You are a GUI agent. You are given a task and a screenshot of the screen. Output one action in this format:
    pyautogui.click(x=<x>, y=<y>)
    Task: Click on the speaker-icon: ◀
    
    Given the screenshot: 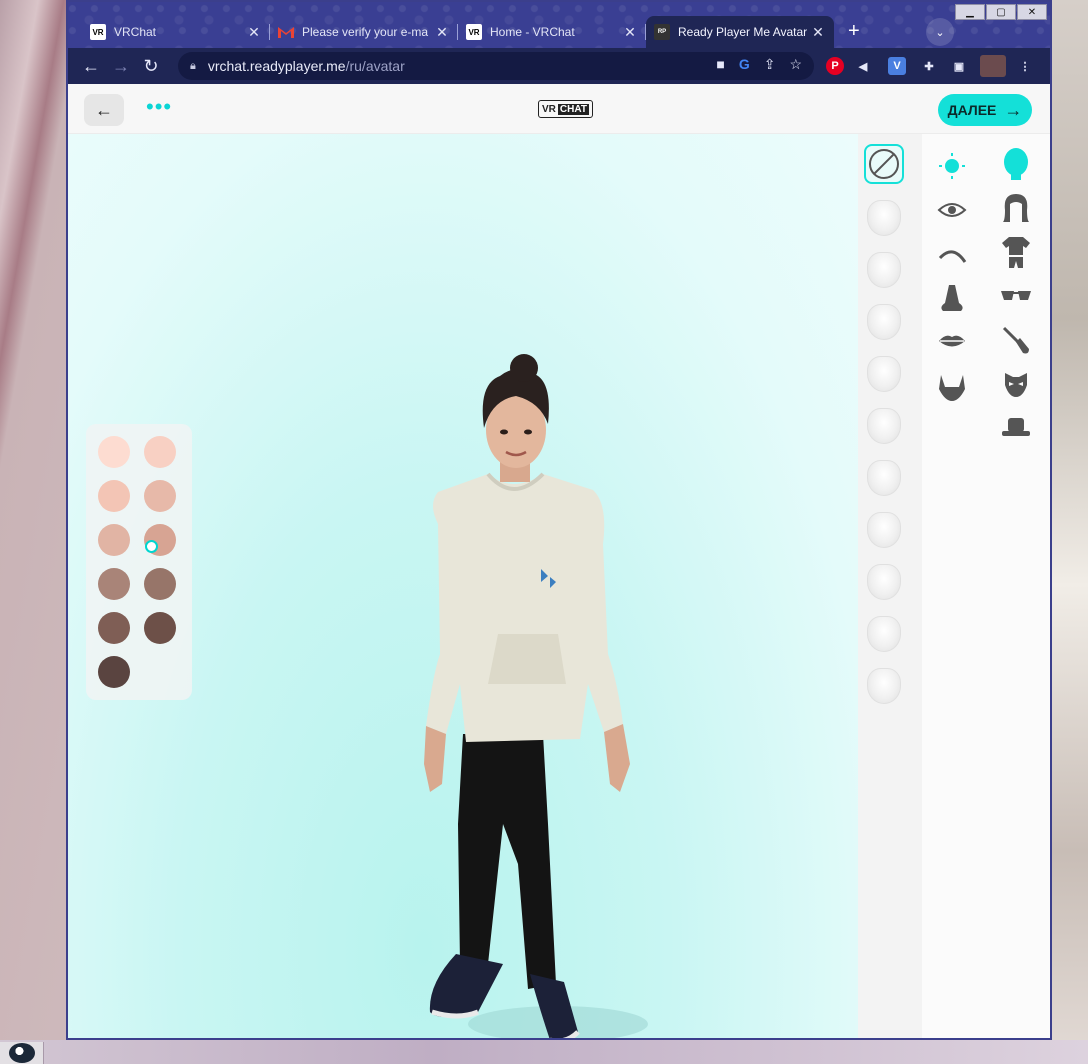 What is the action you would take?
    pyautogui.click(x=863, y=66)
    